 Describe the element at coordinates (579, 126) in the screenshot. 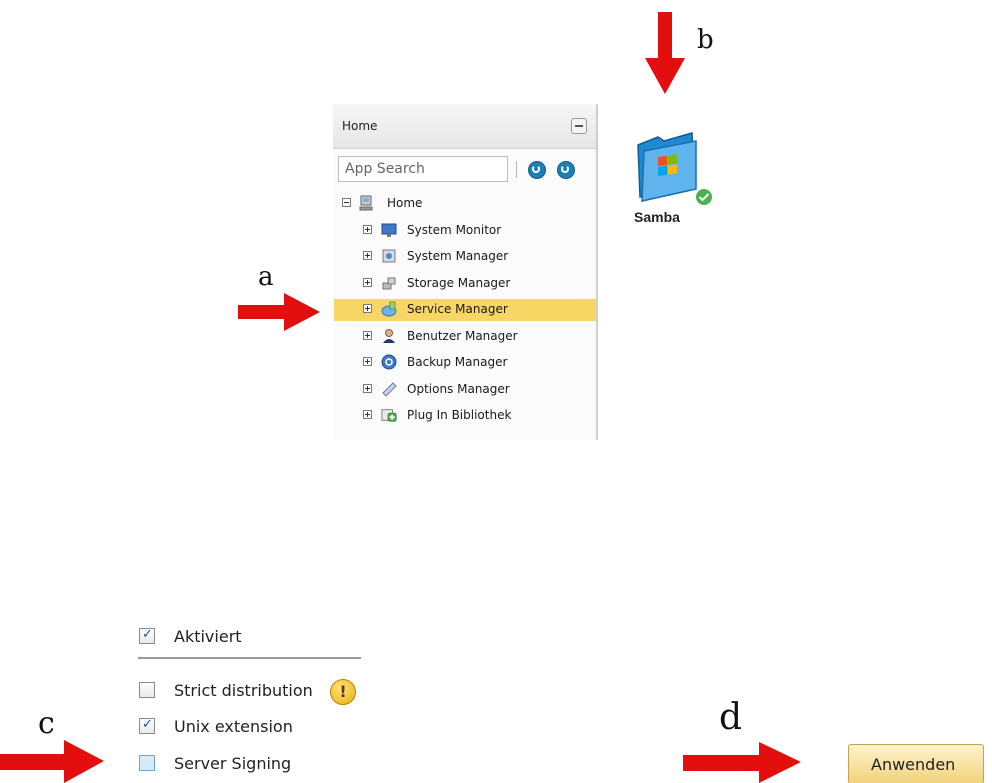

I see `collapse-button` at that location.